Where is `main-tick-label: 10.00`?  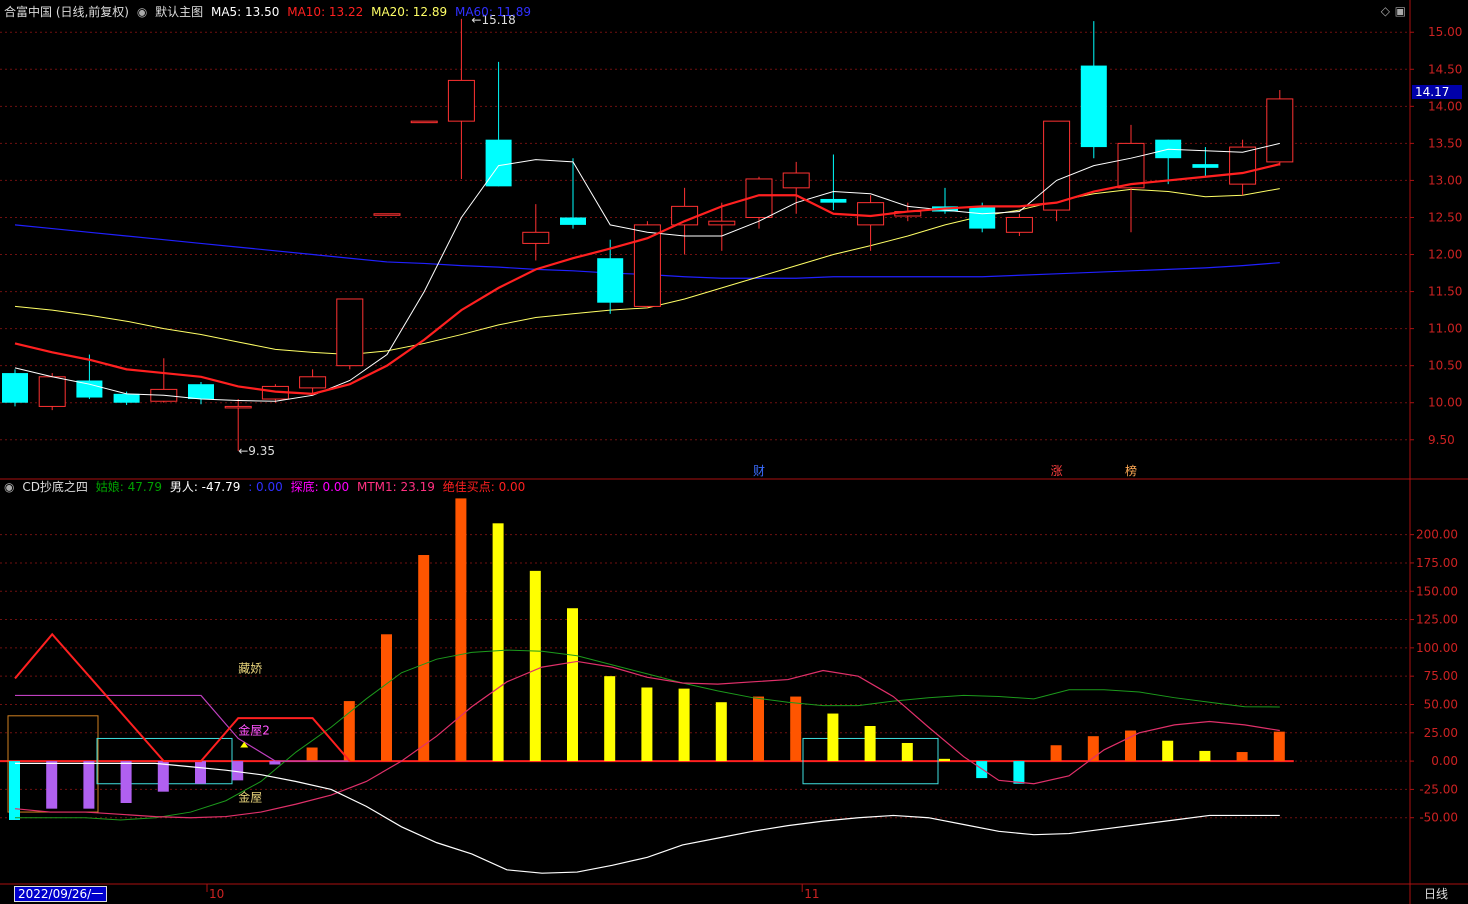
main-tick-label: 10.00 is located at coordinates (1445, 403).